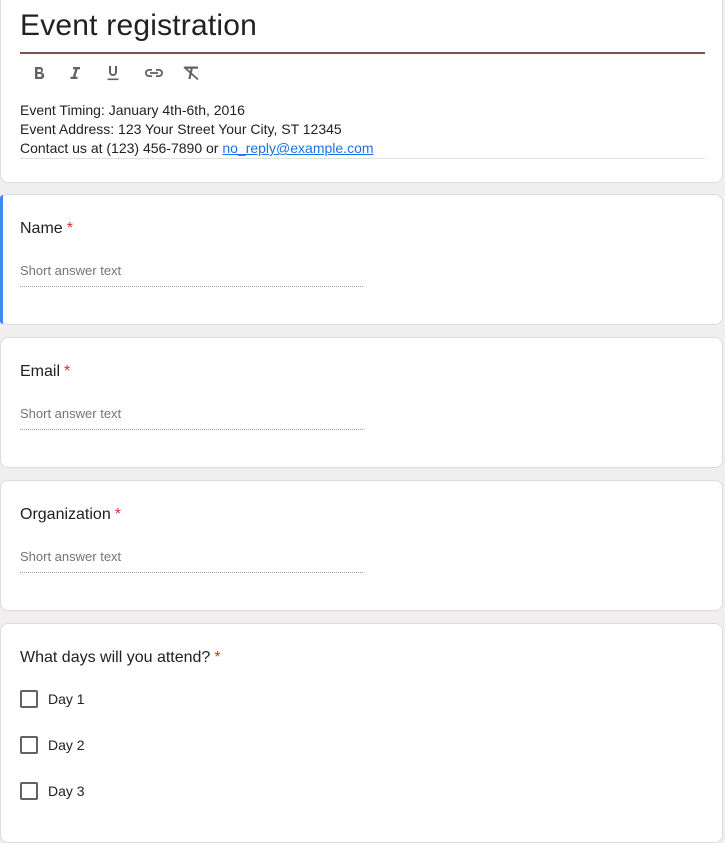  What do you see at coordinates (40, 371) in the screenshot?
I see `question-label: Email` at bounding box center [40, 371].